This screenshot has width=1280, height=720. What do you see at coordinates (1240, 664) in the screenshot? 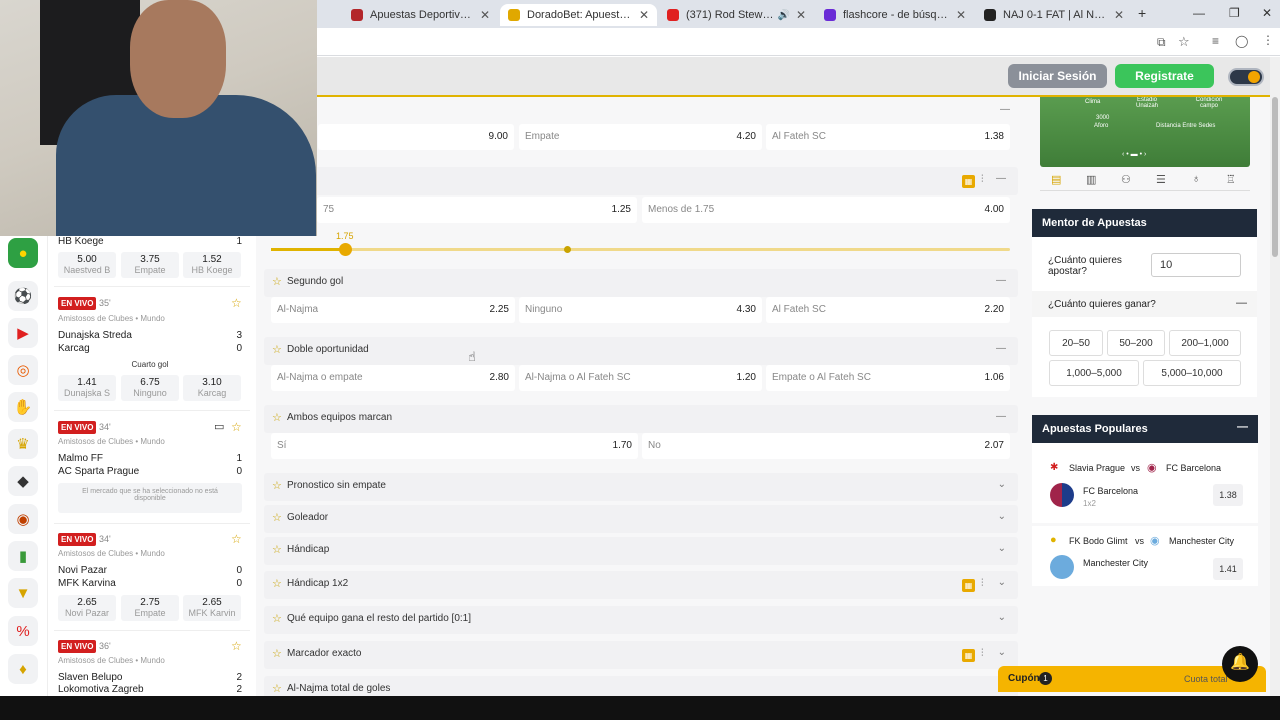
I see `notification-bell-icon: 🔔` at bounding box center [1240, 664].